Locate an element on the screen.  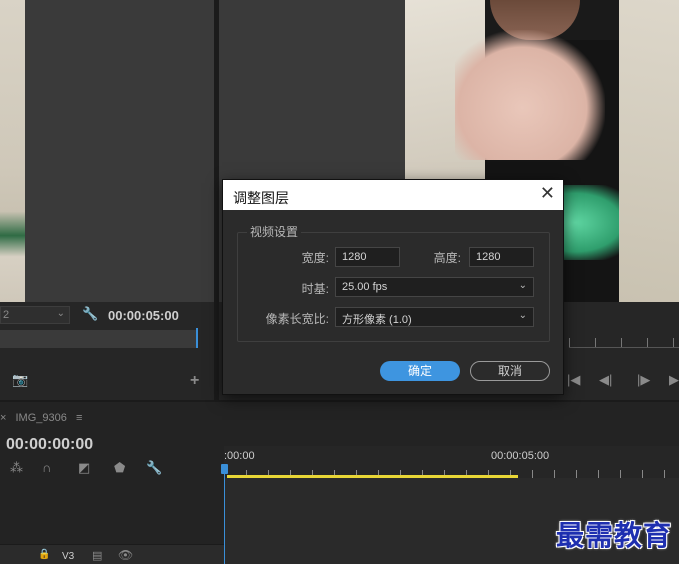
step-forward-frame-icon: |▶ is located at coordinates (643, 380).